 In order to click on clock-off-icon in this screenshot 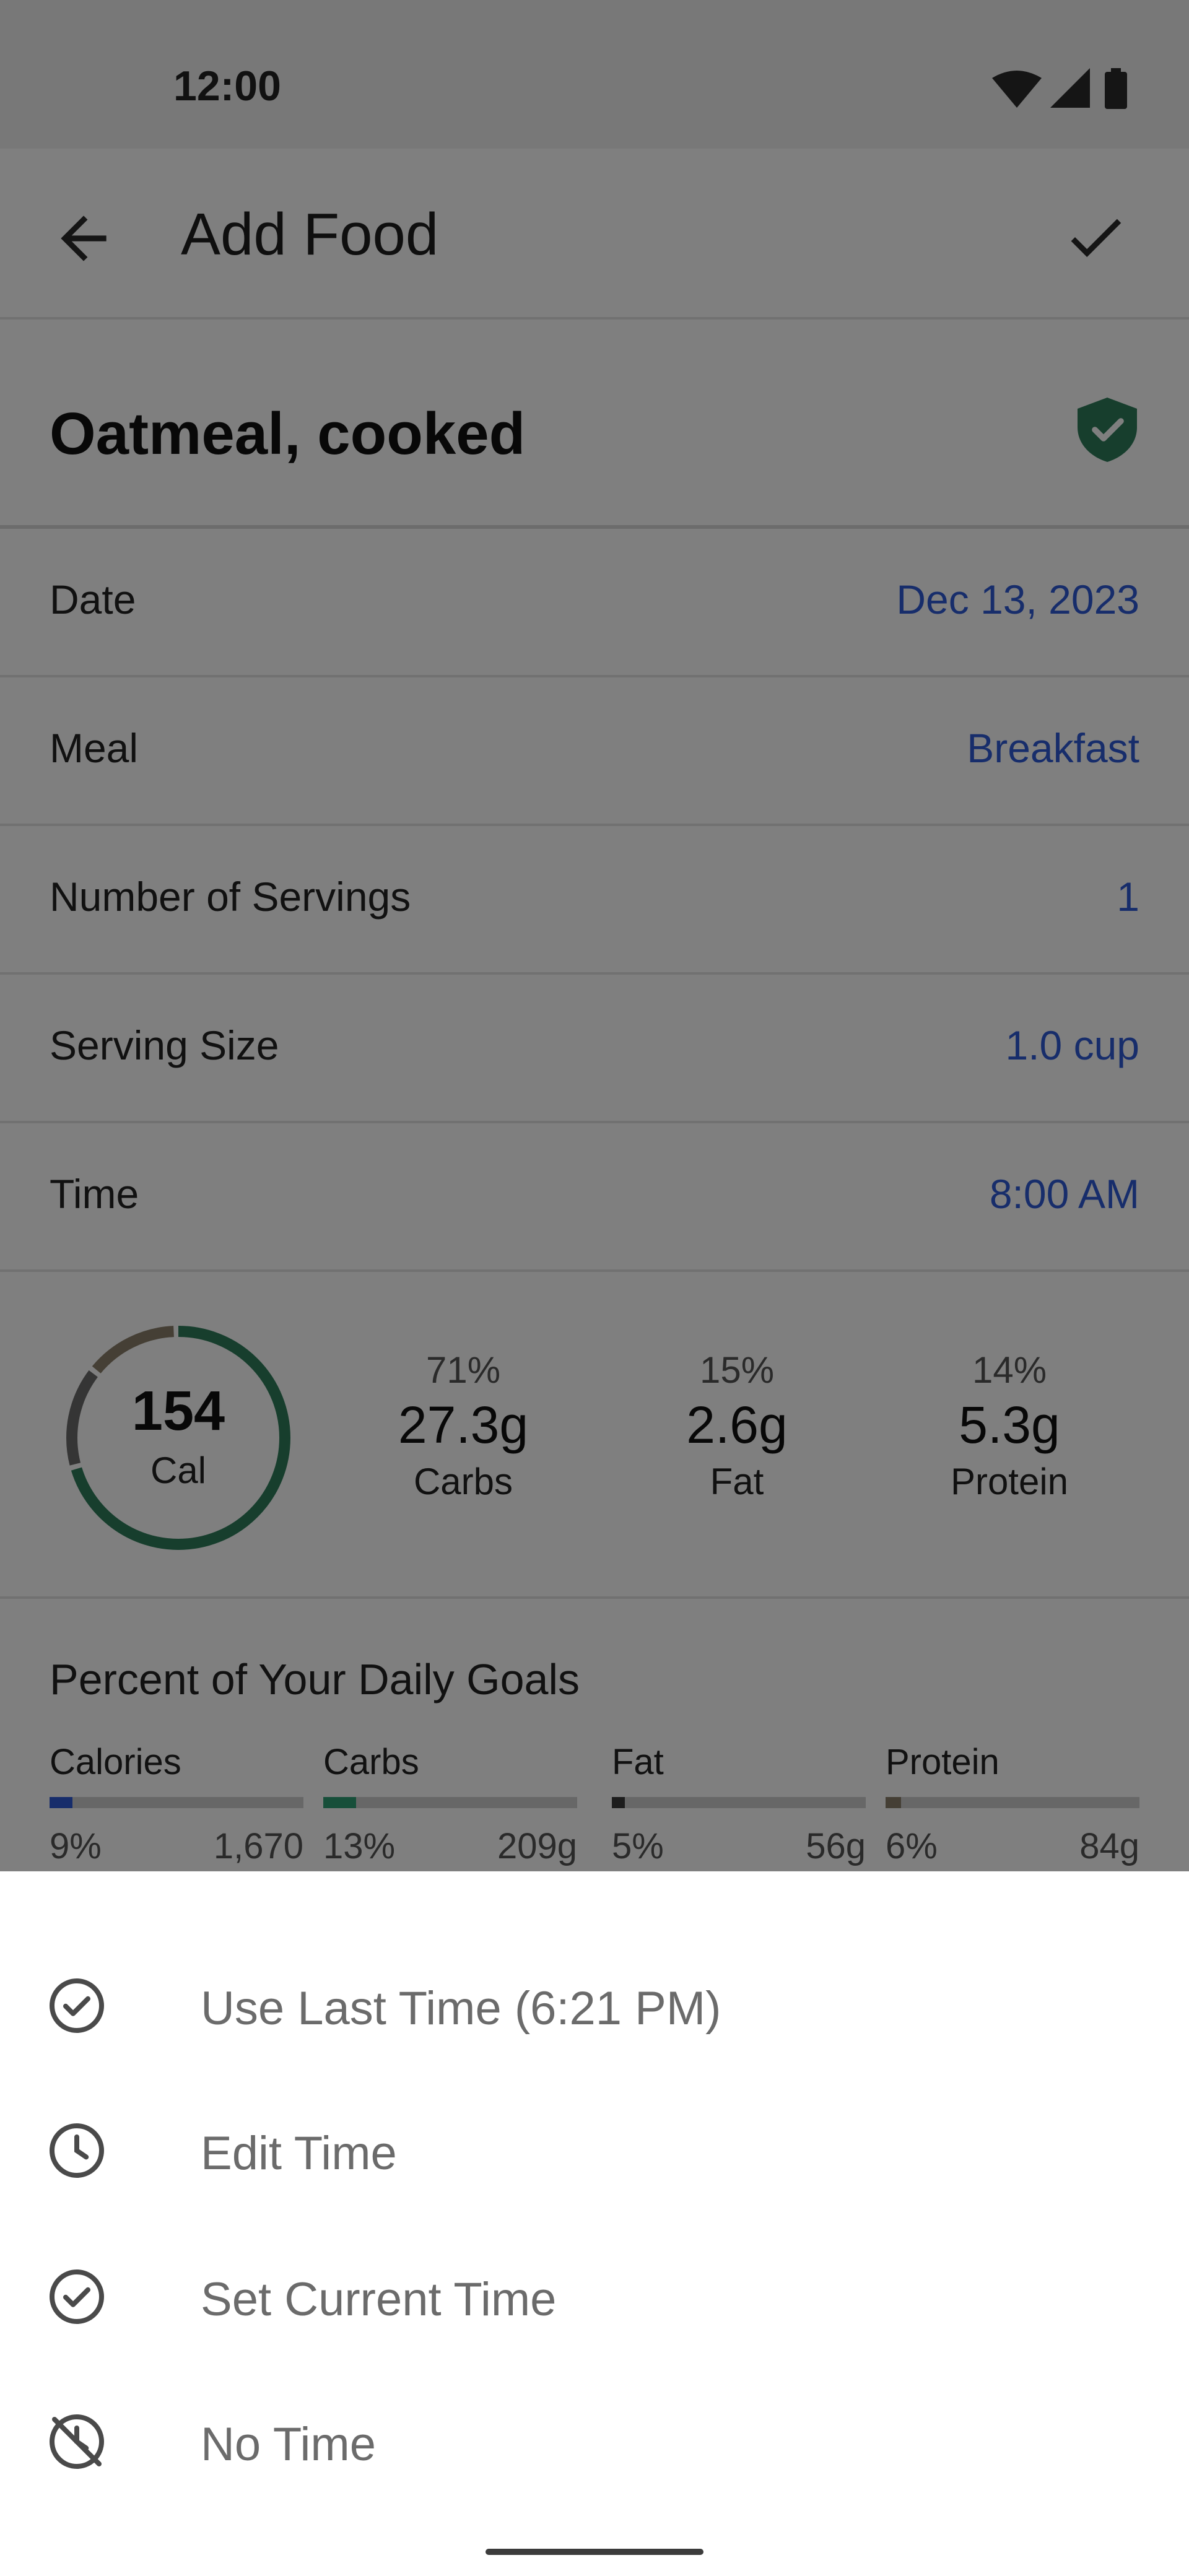, I will do `click(77, 2441)`.